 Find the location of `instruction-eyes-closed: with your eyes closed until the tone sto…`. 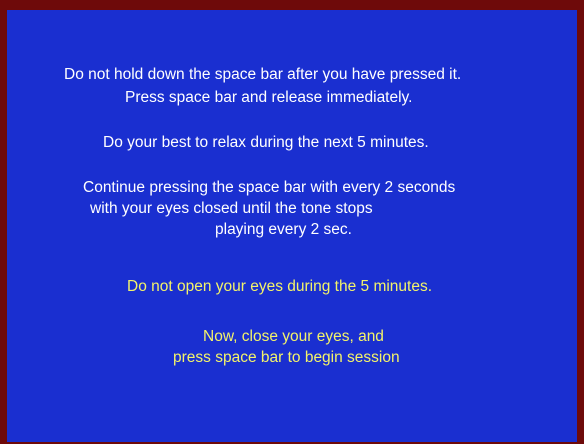

instruction-eyes-closed: with your eyes closed until the tone sto… is located at coordinates (231, 208).